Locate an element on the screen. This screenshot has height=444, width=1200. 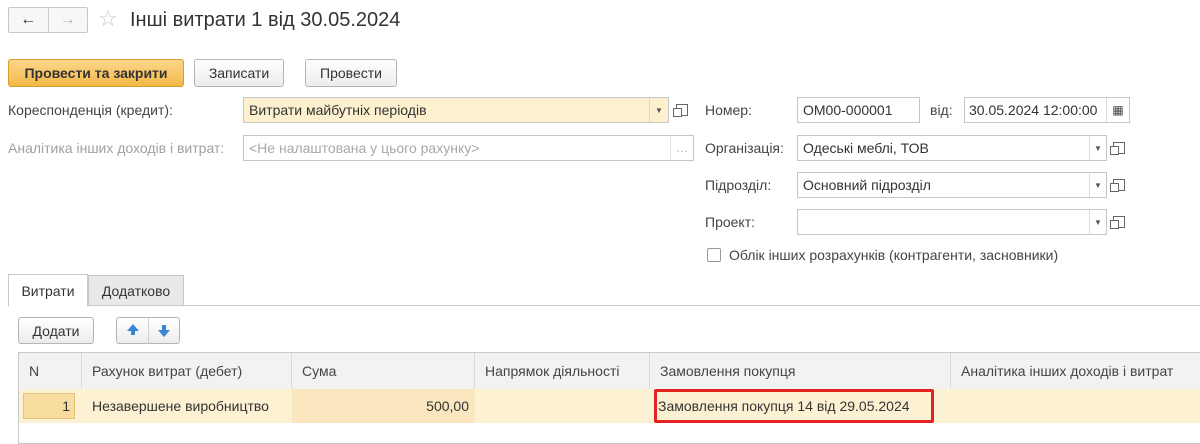
account-cell: Незавершене виробництво is located at coordinates (187, 406).